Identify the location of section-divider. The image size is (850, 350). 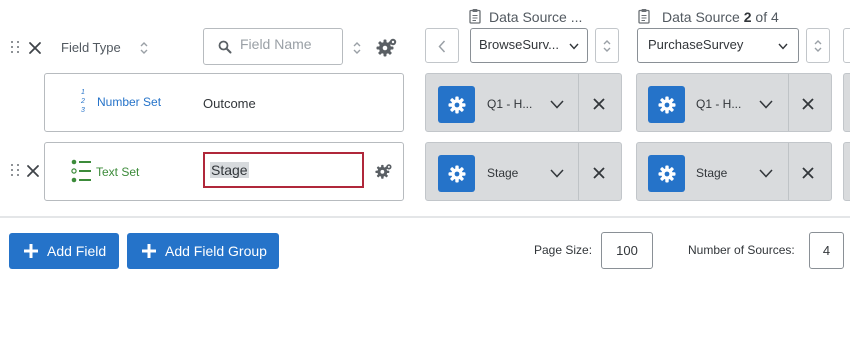
(425, 217).